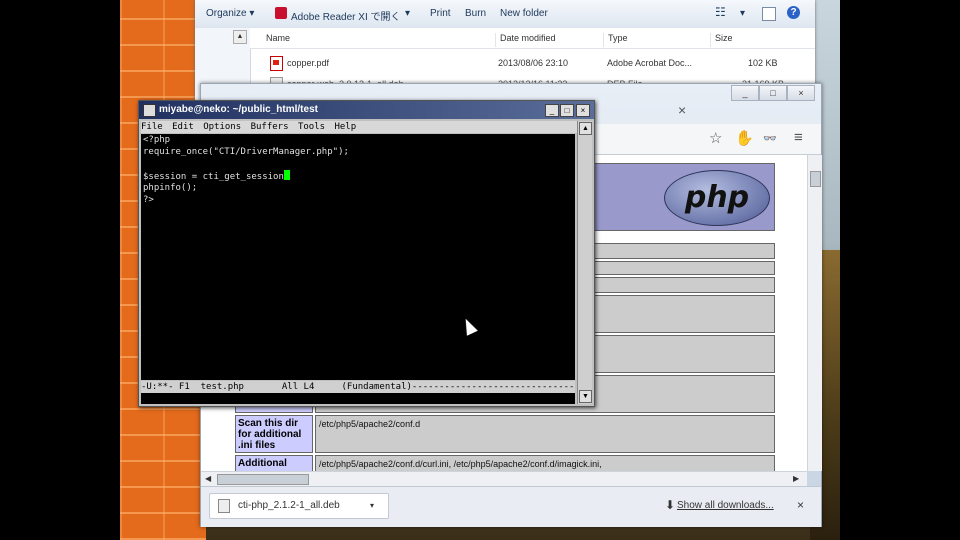  I want to click on code-line: require_once("CTI/DriverManager.php");, so click(246, 152).